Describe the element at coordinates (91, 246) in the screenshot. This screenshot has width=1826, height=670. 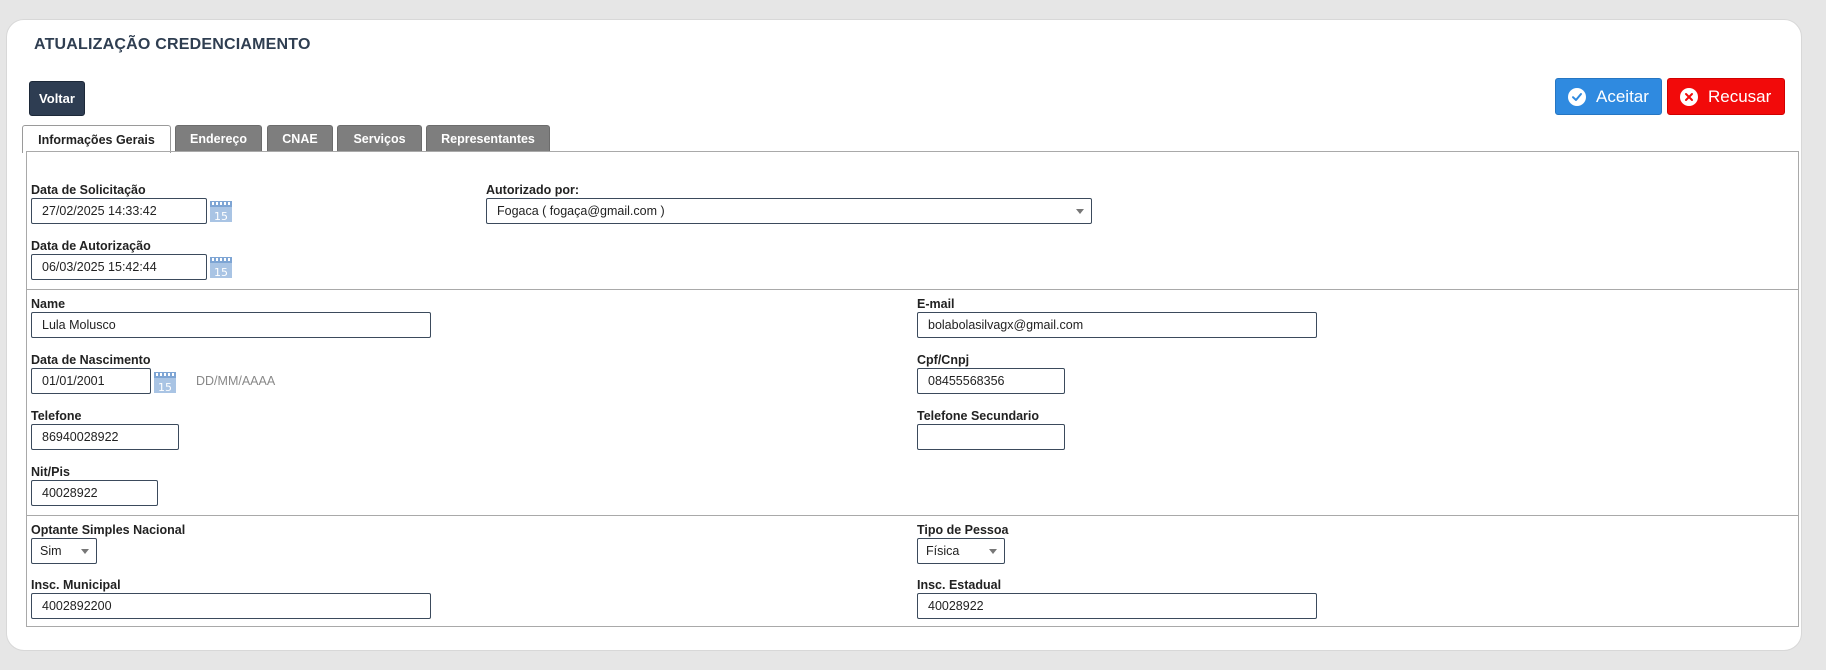
I see `autorizacao-label: Data de Autorização` at that location.